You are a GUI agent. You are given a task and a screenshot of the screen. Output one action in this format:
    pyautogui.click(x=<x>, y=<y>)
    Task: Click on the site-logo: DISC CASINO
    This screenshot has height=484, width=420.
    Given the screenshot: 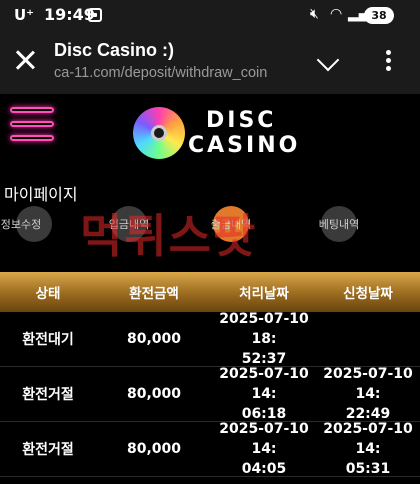 What is the action you would take?
    pyautogui.click(x=244, y=133)
    